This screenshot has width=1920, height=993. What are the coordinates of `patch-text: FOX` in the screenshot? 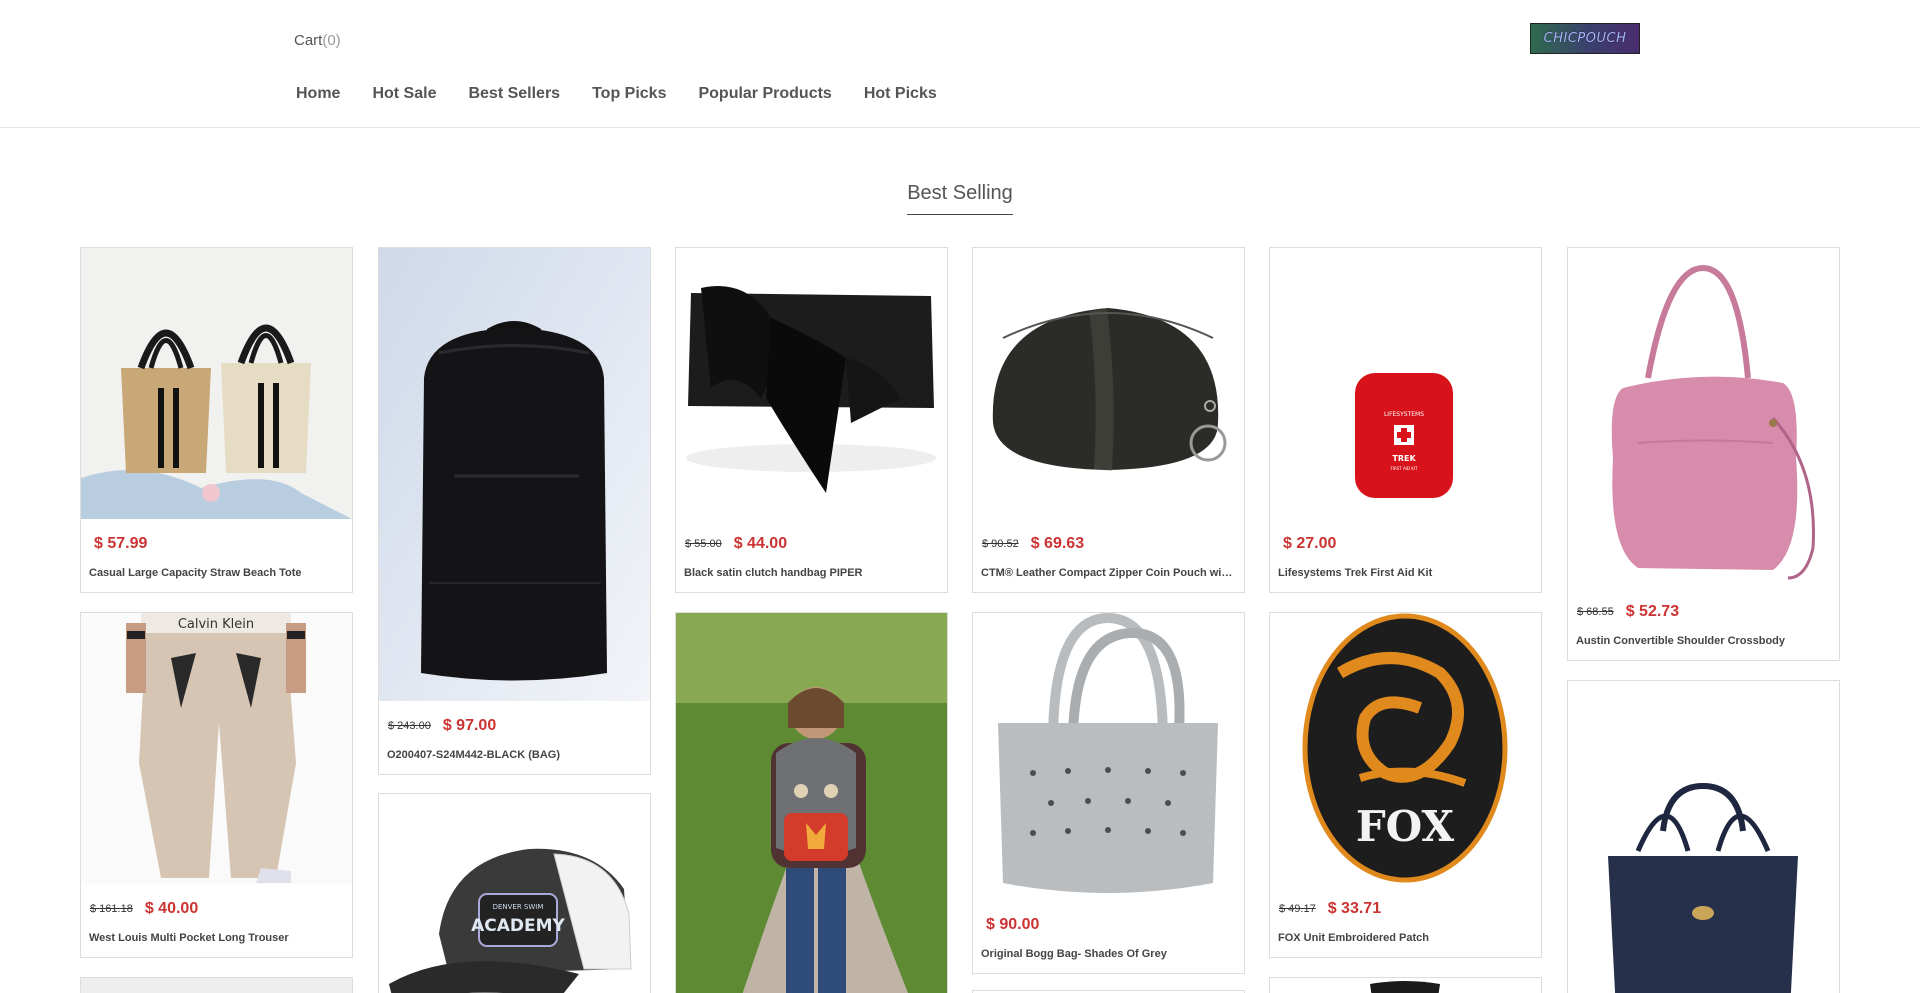 It's located at (1405, 826).